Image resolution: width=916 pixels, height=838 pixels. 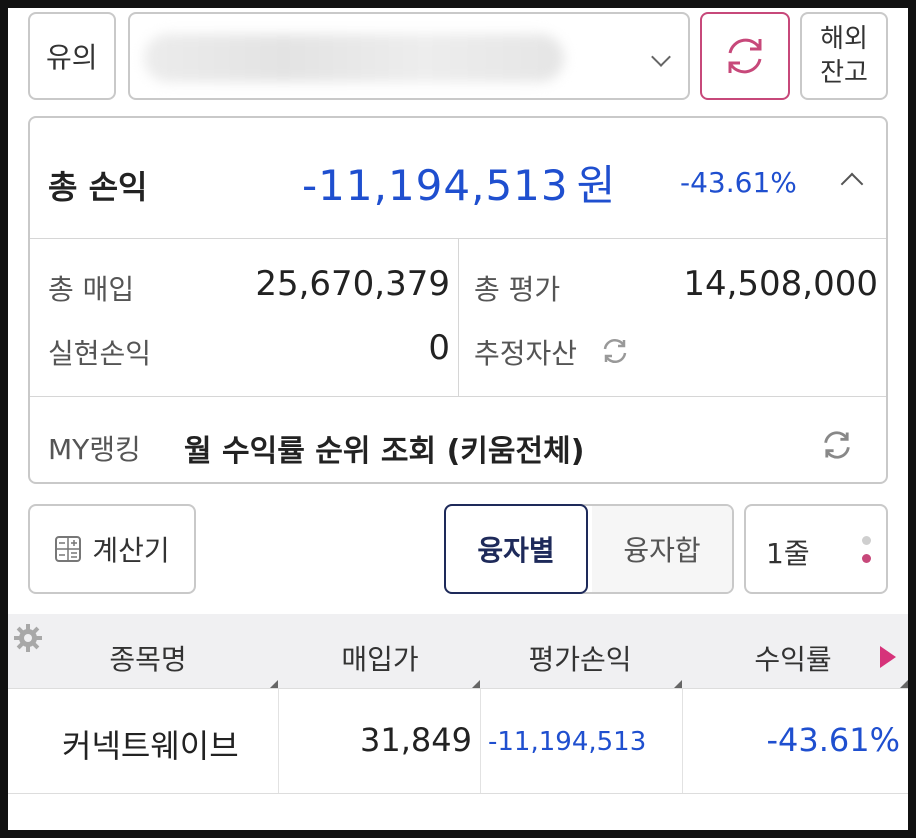 I want to click on total-evaluation-value: 14,508,000, so click(x=780, y=284).